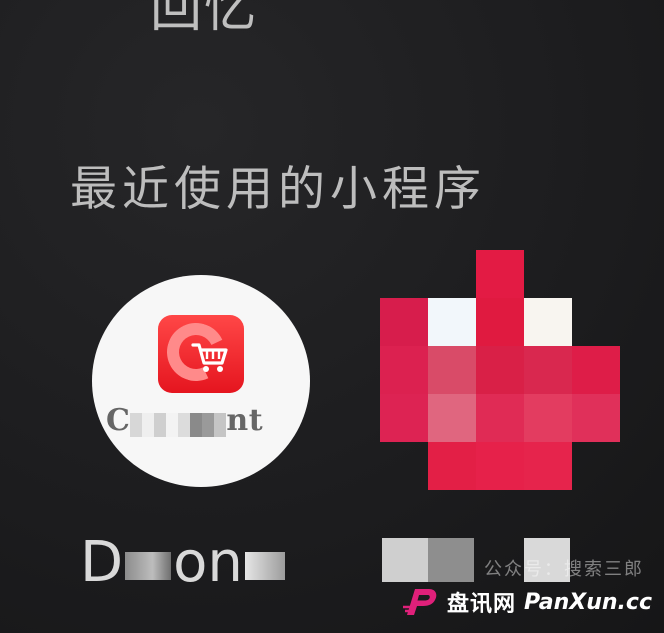 The image size is (664, 633). Describe the element at coordinates (278, 189) in the screenshot. I see `recent-mini-programs-title: 最近使用的小程序` at that location.